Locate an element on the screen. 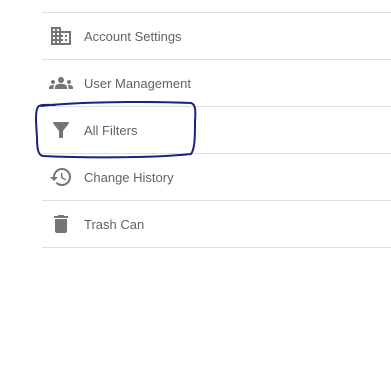 This screenshot has height=381, width=391. building-icon is located at coordinates (61, 36).